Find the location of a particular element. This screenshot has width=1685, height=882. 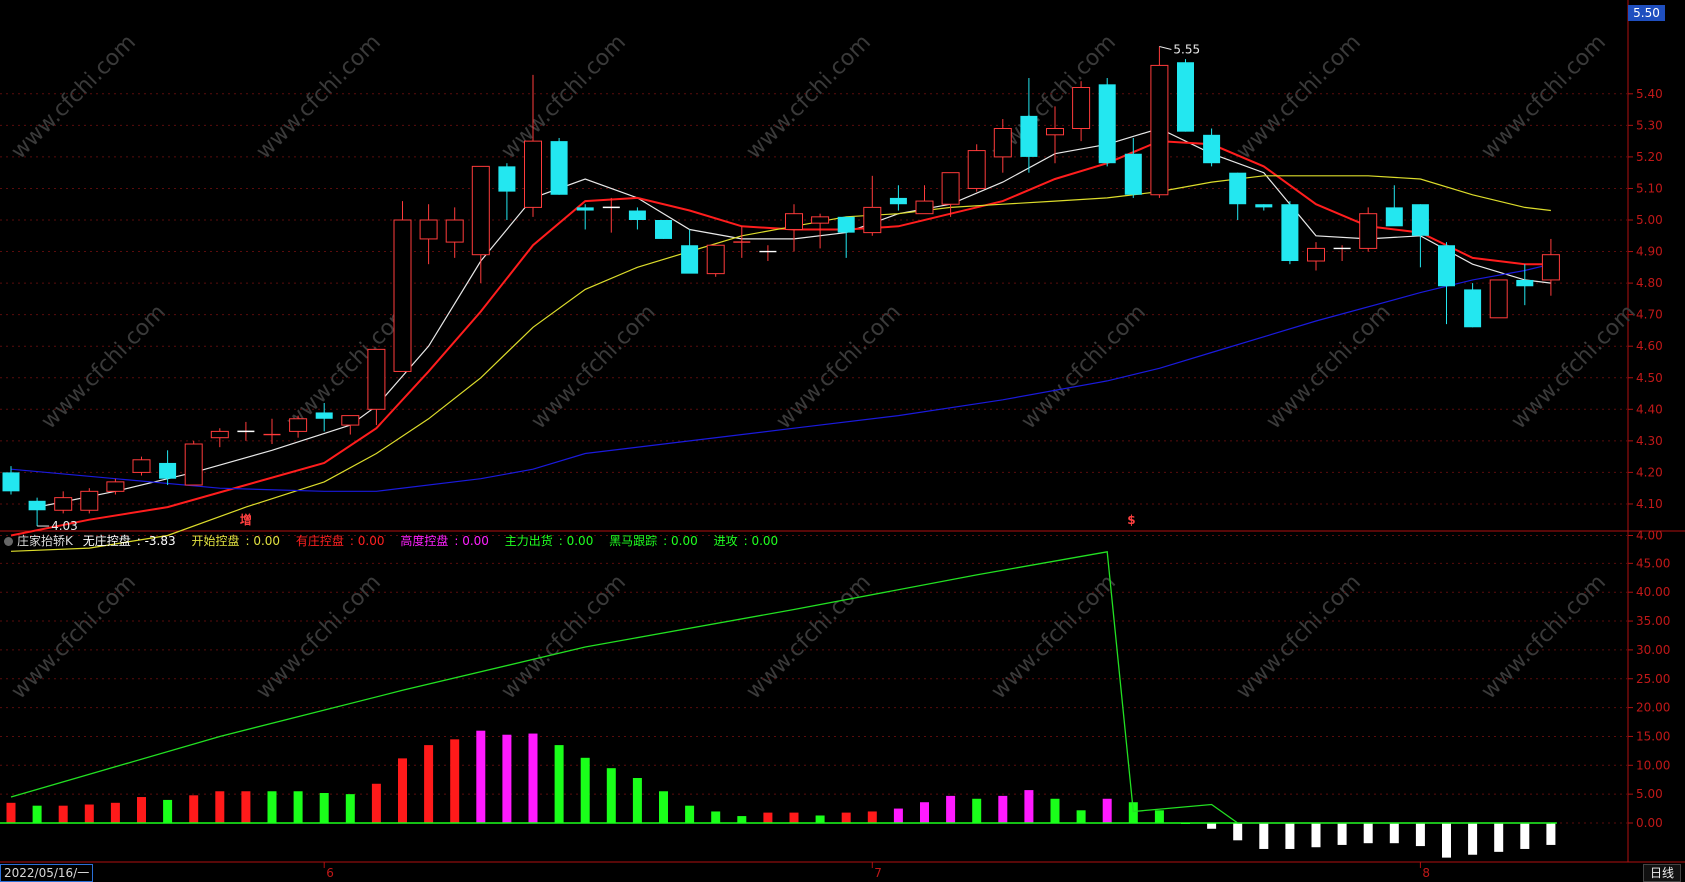

indicator-tick-label: 5.00 is located at coordinates (1649, 794).